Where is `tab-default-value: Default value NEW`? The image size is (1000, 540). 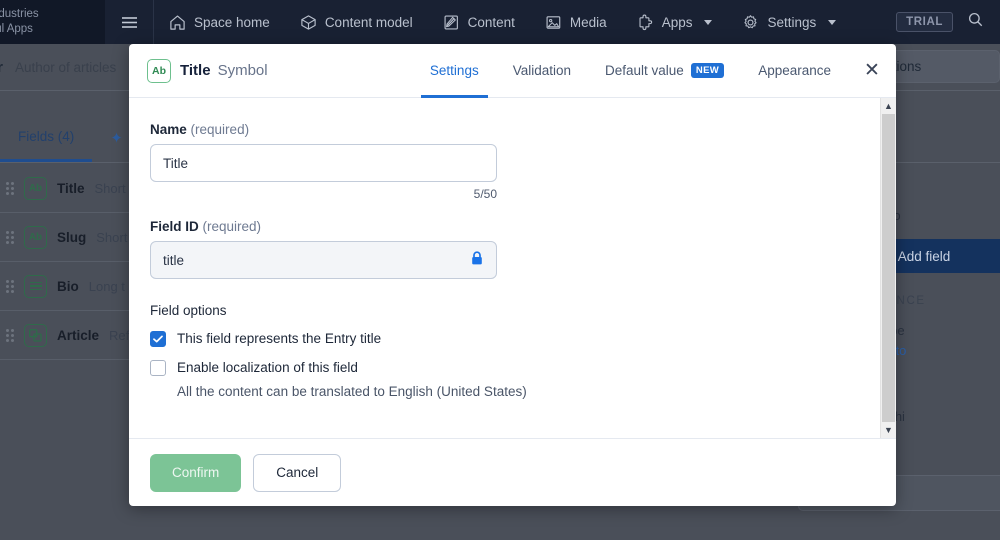 tab-default-value: Default value NEW is located at coordinates (664, 71).